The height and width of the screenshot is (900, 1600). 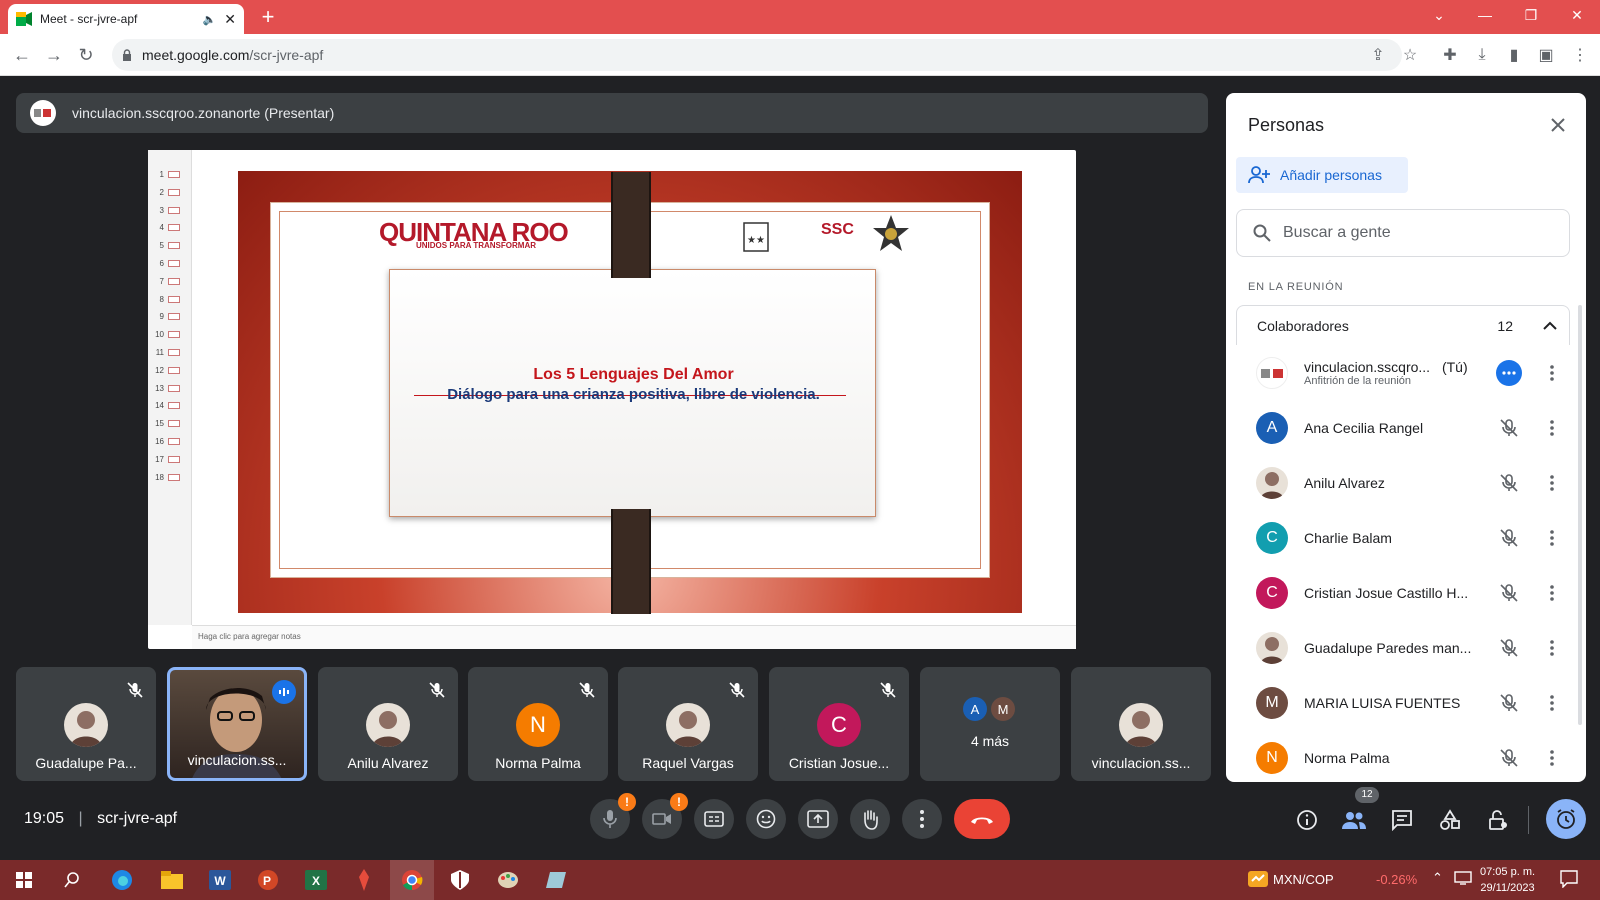 I want to click on network-icon, so click(x=1463, y=878).